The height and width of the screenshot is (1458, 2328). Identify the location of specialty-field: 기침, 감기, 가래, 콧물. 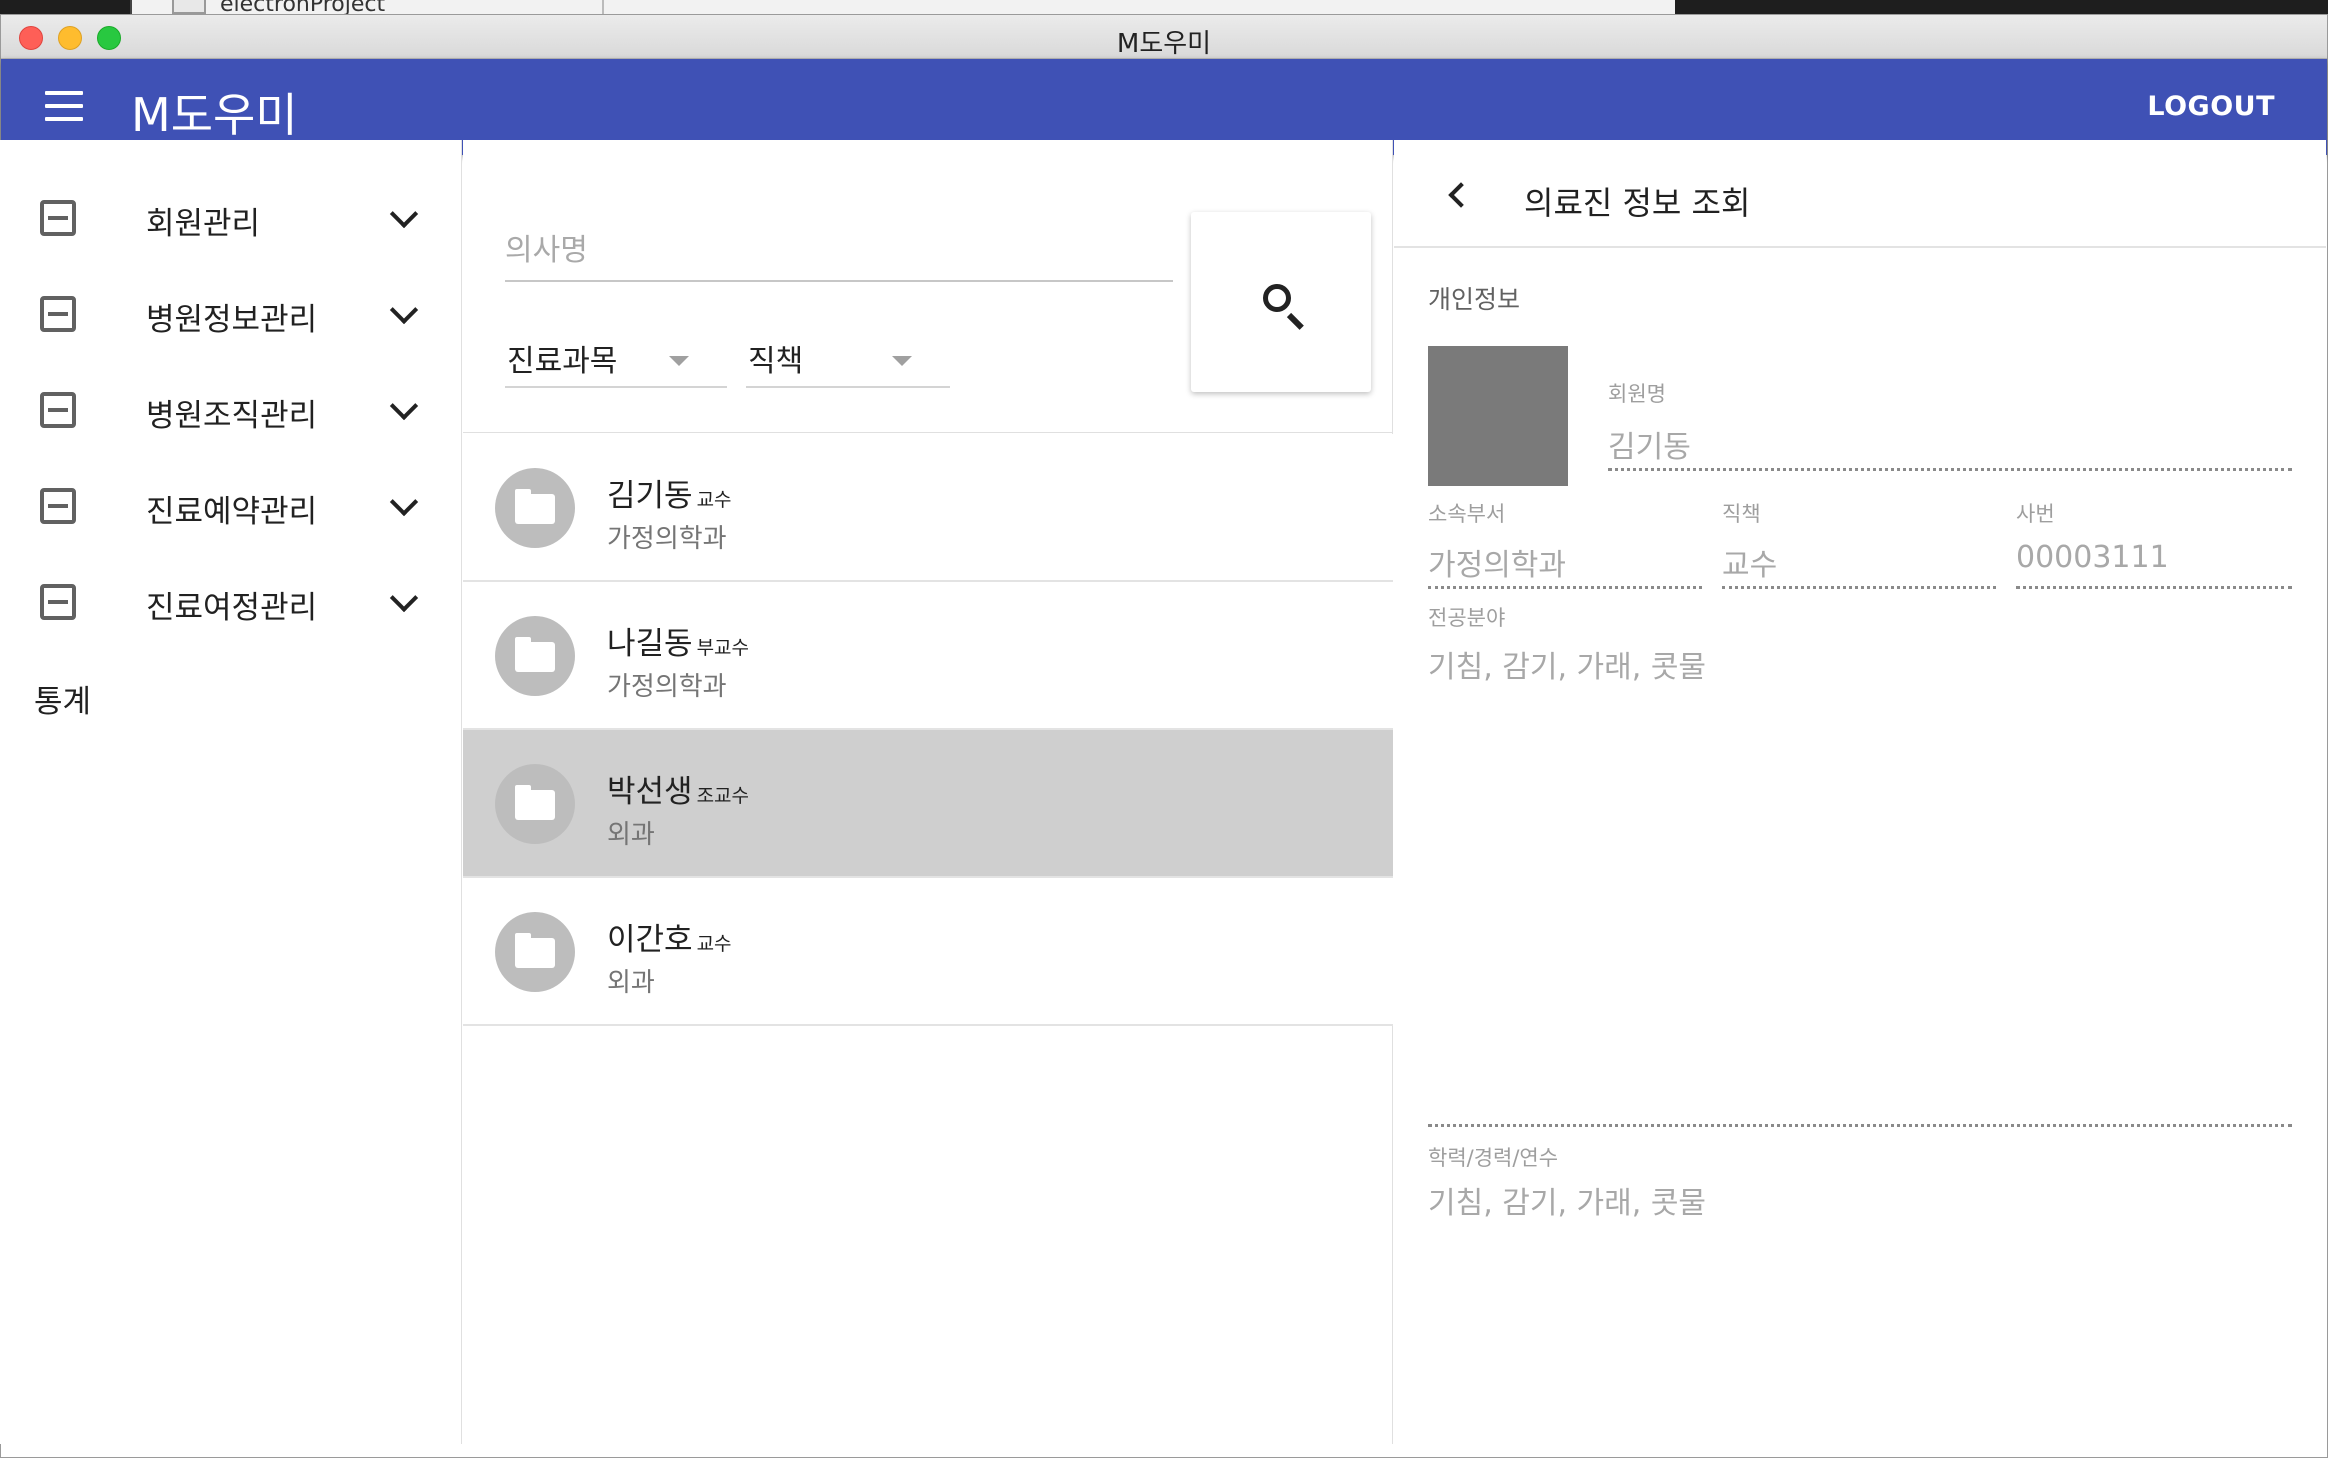
(1567, 667).